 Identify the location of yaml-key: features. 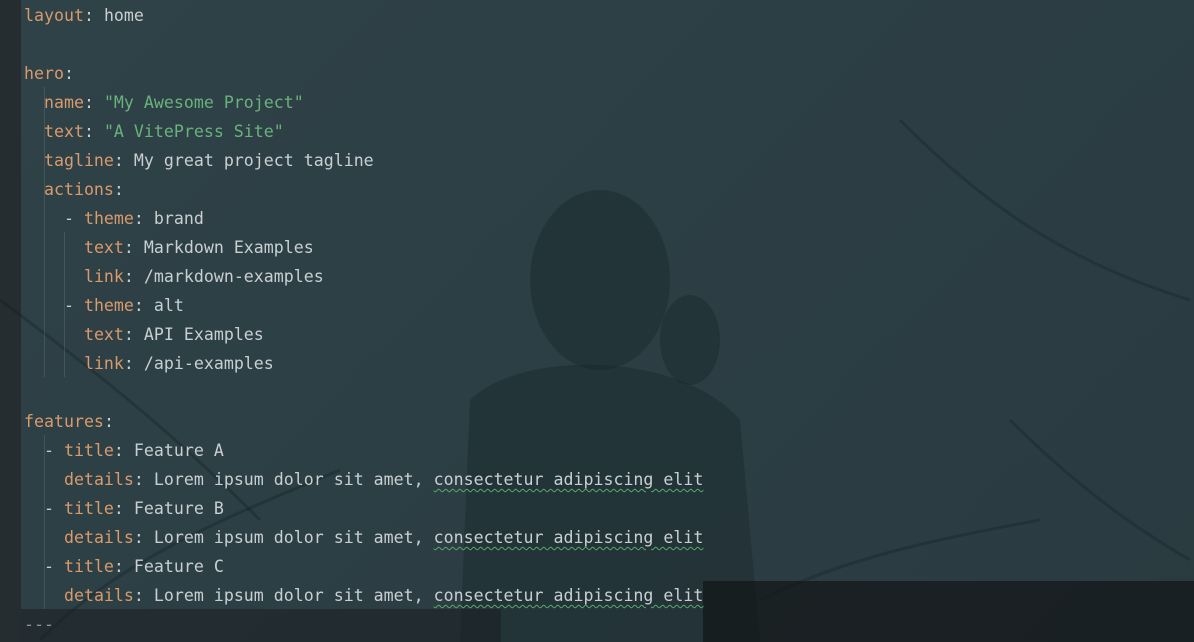
(64, 421).